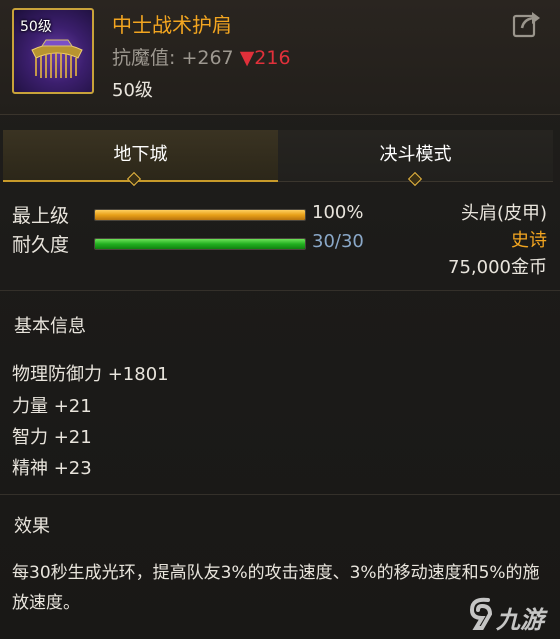 Image resolution: width=560 pixels, height=639 pixels. Describe the element at coordinates (503, 213) in the screenshot. I see `item-slot: 头肩(皮甲)` at that location.